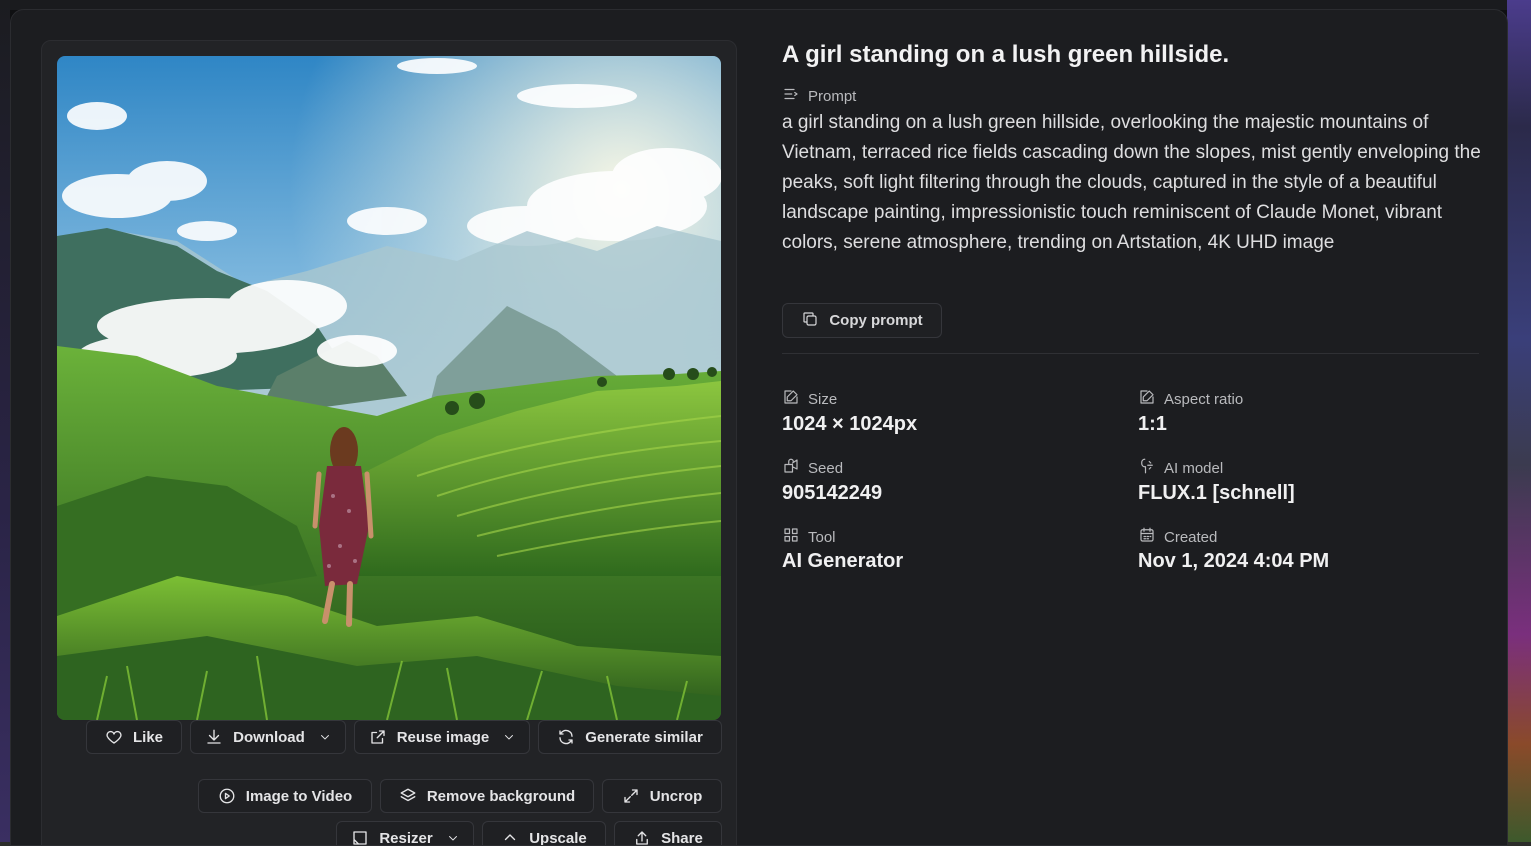 This screenshot has height=846, width=1531. I want to click on divider, so click(1130, 353).